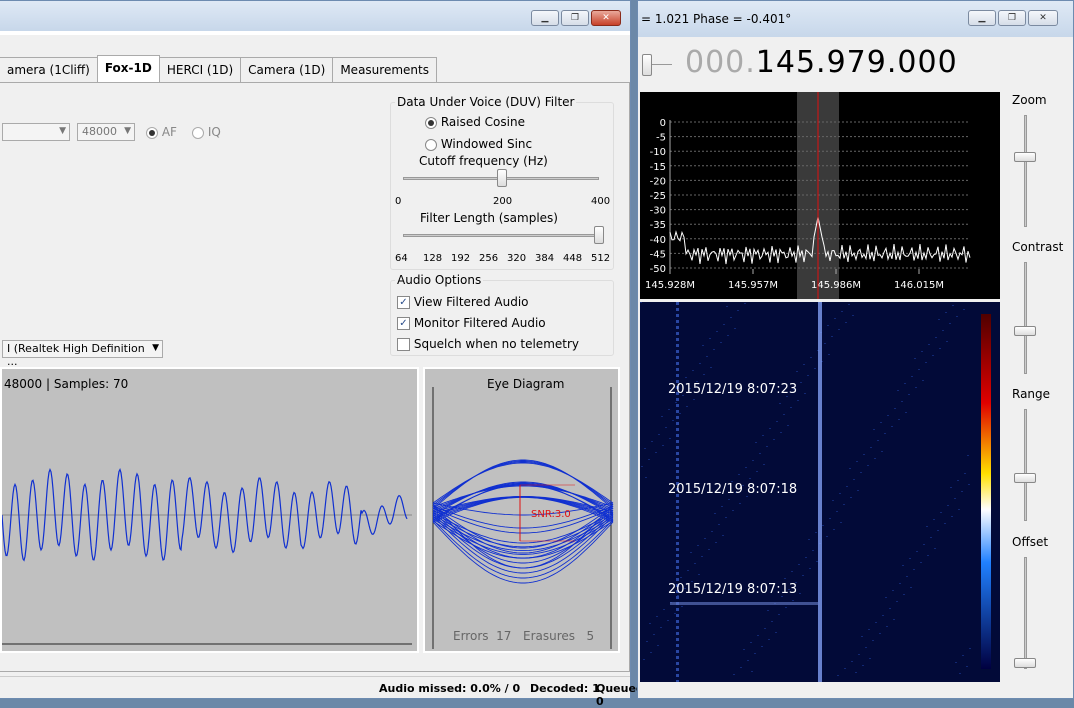  I want to click on filter-length-slider-thumb, so click(599, 235).